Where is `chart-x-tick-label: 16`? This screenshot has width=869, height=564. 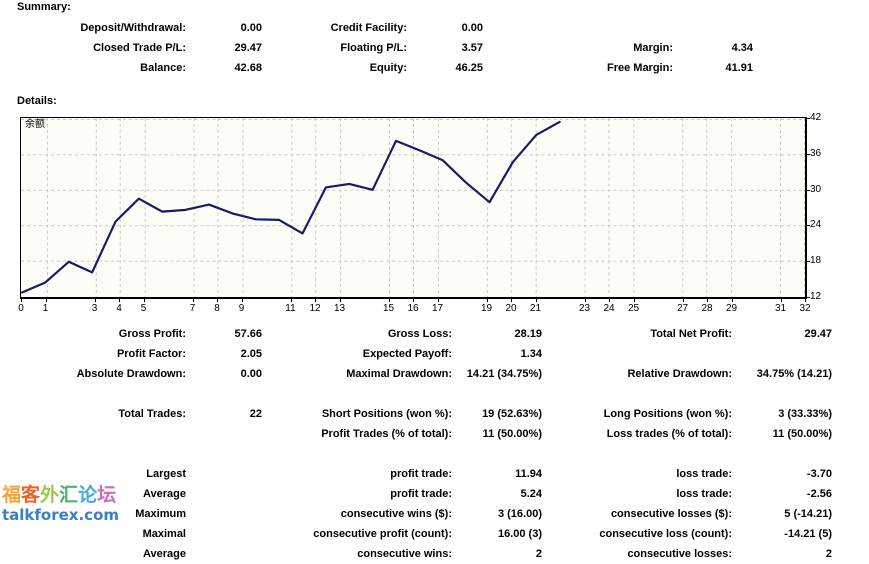
chart-x-tick-label: 16 is located at coordinates (413, 308).